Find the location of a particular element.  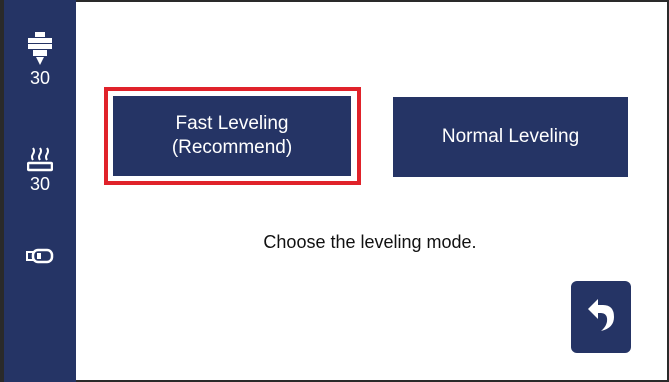

normal-leveling-label: Normal Leveling is located at coordinates (510, 136).